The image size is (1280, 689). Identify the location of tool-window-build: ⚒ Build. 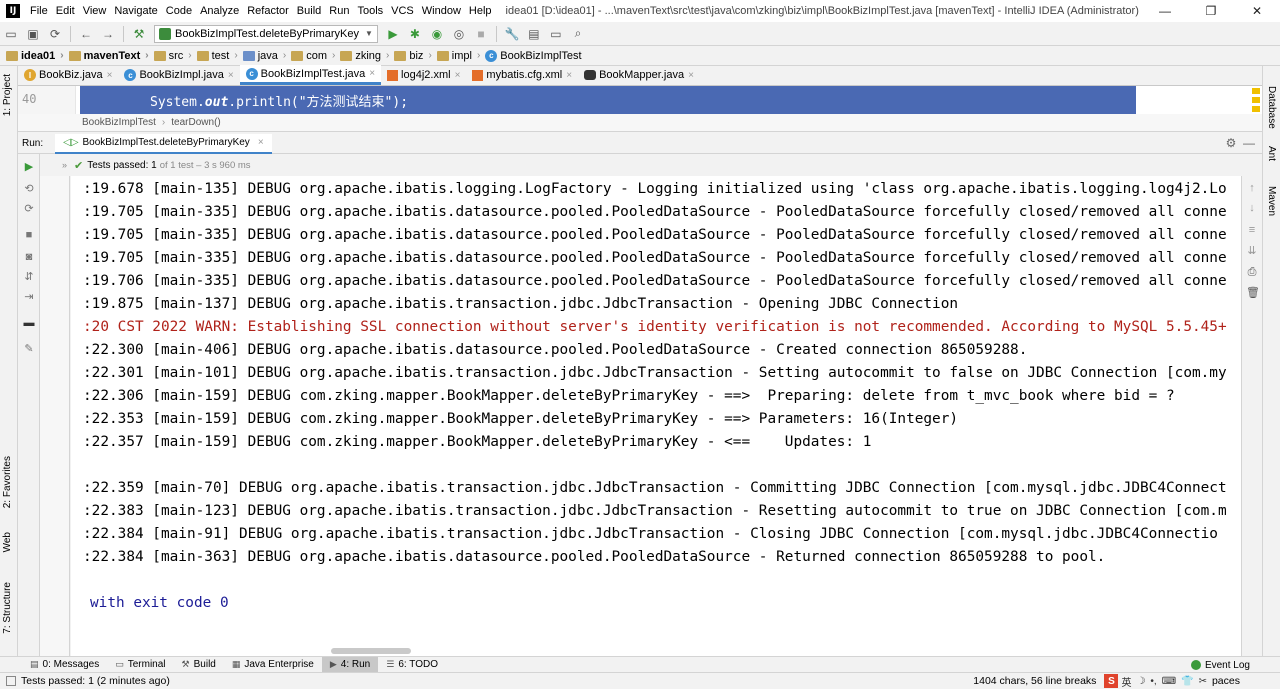
(199, 665).